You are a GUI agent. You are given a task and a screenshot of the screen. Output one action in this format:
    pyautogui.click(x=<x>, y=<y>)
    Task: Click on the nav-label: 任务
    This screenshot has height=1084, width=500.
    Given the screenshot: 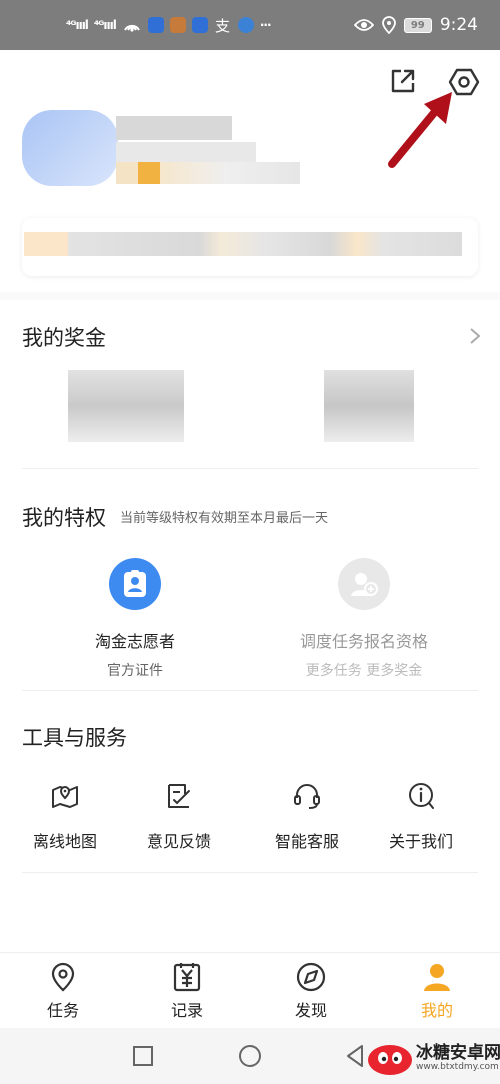 What is the action you would take?
    pyautogui.click(x=62, y=1010)
    